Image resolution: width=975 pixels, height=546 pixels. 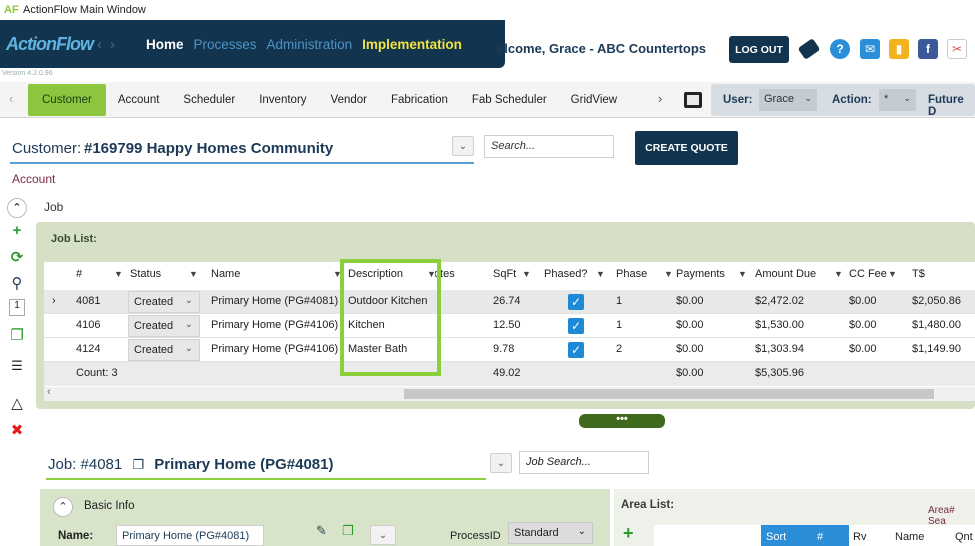 What do you see at coordinates (79, 274) in the screenshot?
I see `column-header-: #` at bounding box center [79, 274].